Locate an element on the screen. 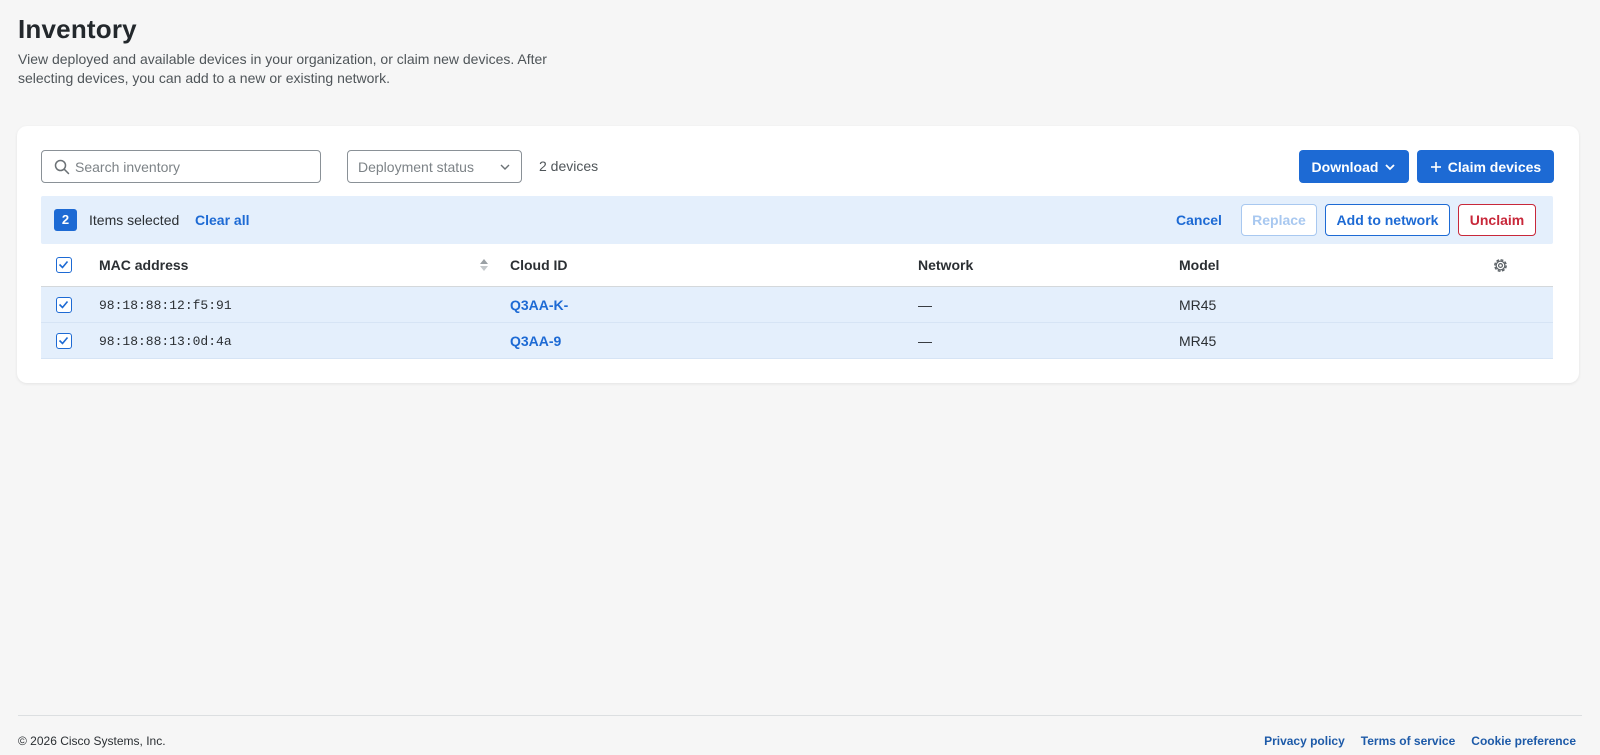  search-input is located at coordinates (193, 166).